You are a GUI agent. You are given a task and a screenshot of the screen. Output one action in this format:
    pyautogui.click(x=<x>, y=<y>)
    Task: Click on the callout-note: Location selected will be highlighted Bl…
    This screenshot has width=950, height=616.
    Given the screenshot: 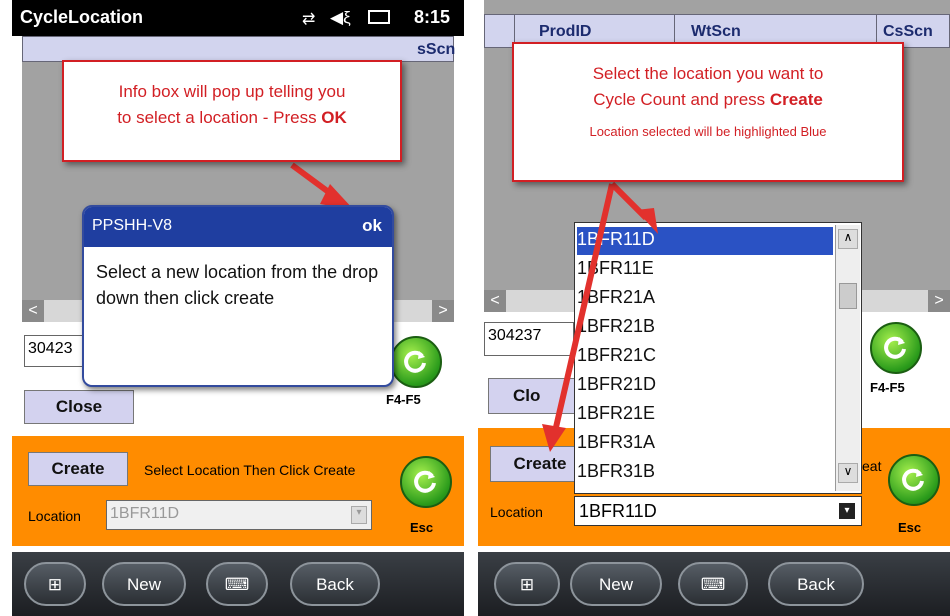 What is the action you would take?
    pyautogui.click(x=708, y=131)
    